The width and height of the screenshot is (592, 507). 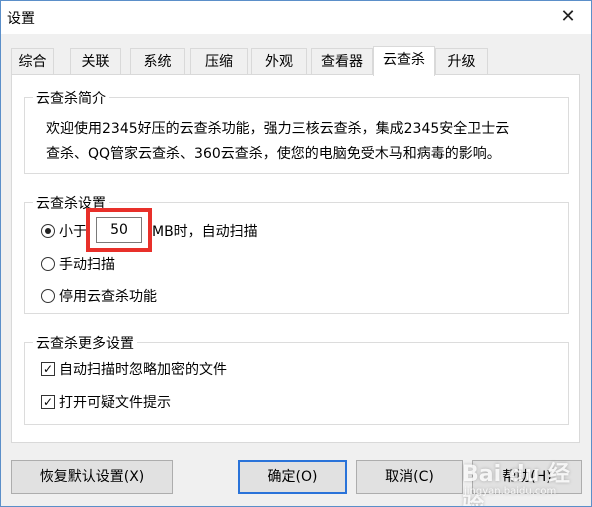 What do you see at coordinates (48, 369) in the screenshot?
I see `checkbox-ignore-encrypted: ✓` at bounding box center [48, 369].